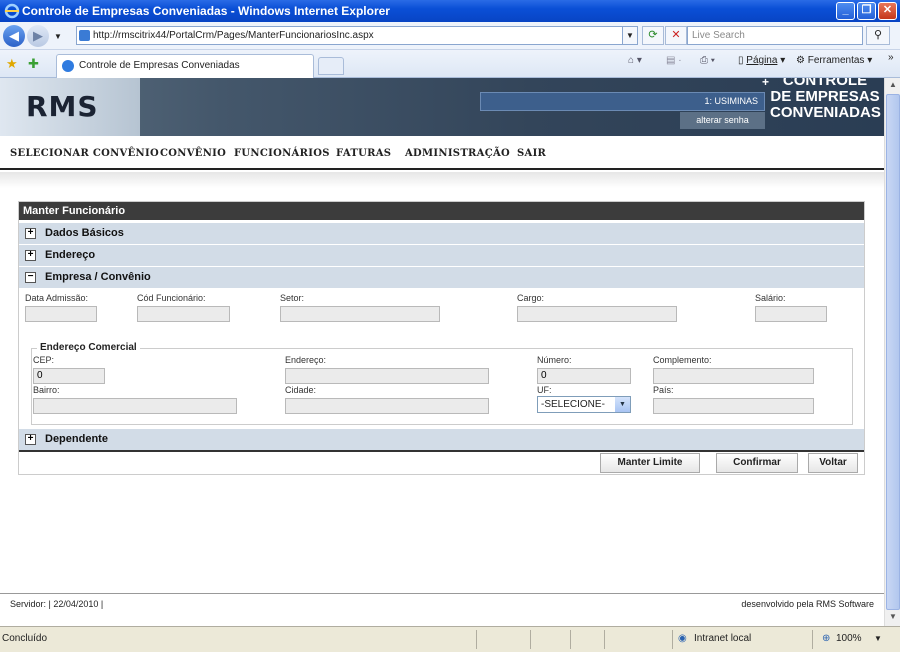 Image resolution: width=900 pixels, height=652 pixels. Describe the element at coordinates (183, 314) in the screenshot. I see `employee-code-input` at that location.